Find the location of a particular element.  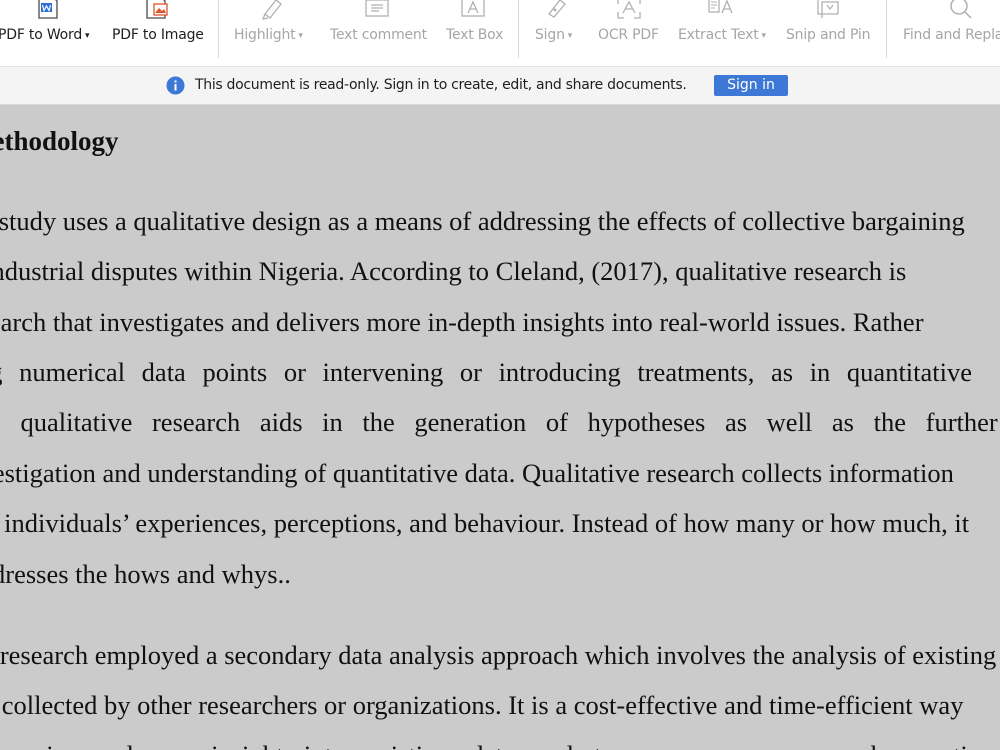

pdf-to-word-label: PDF to Word ▾ is located at coordinates (45, 35).